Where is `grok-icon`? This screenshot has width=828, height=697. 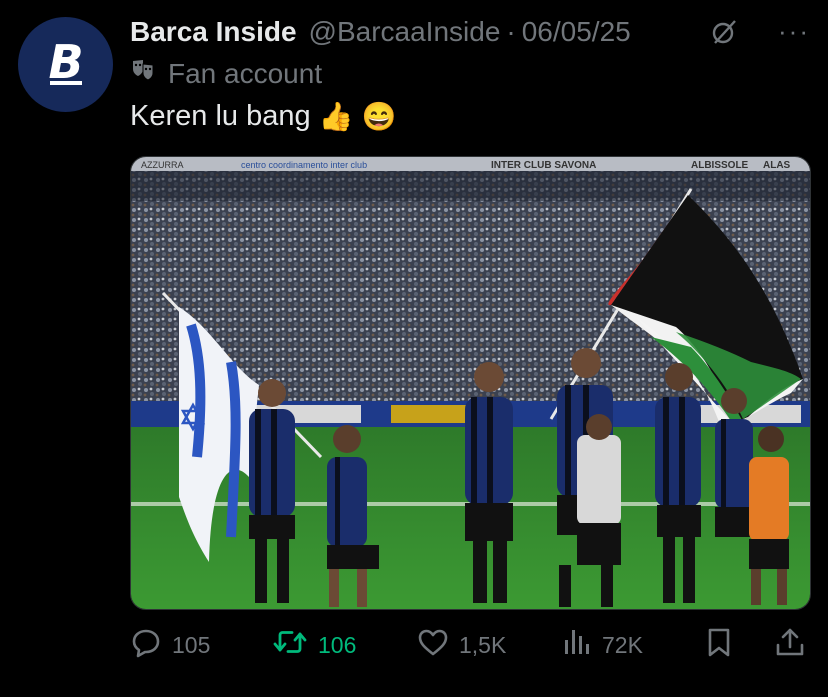 grok-icon is located at coordinates (724, 34).